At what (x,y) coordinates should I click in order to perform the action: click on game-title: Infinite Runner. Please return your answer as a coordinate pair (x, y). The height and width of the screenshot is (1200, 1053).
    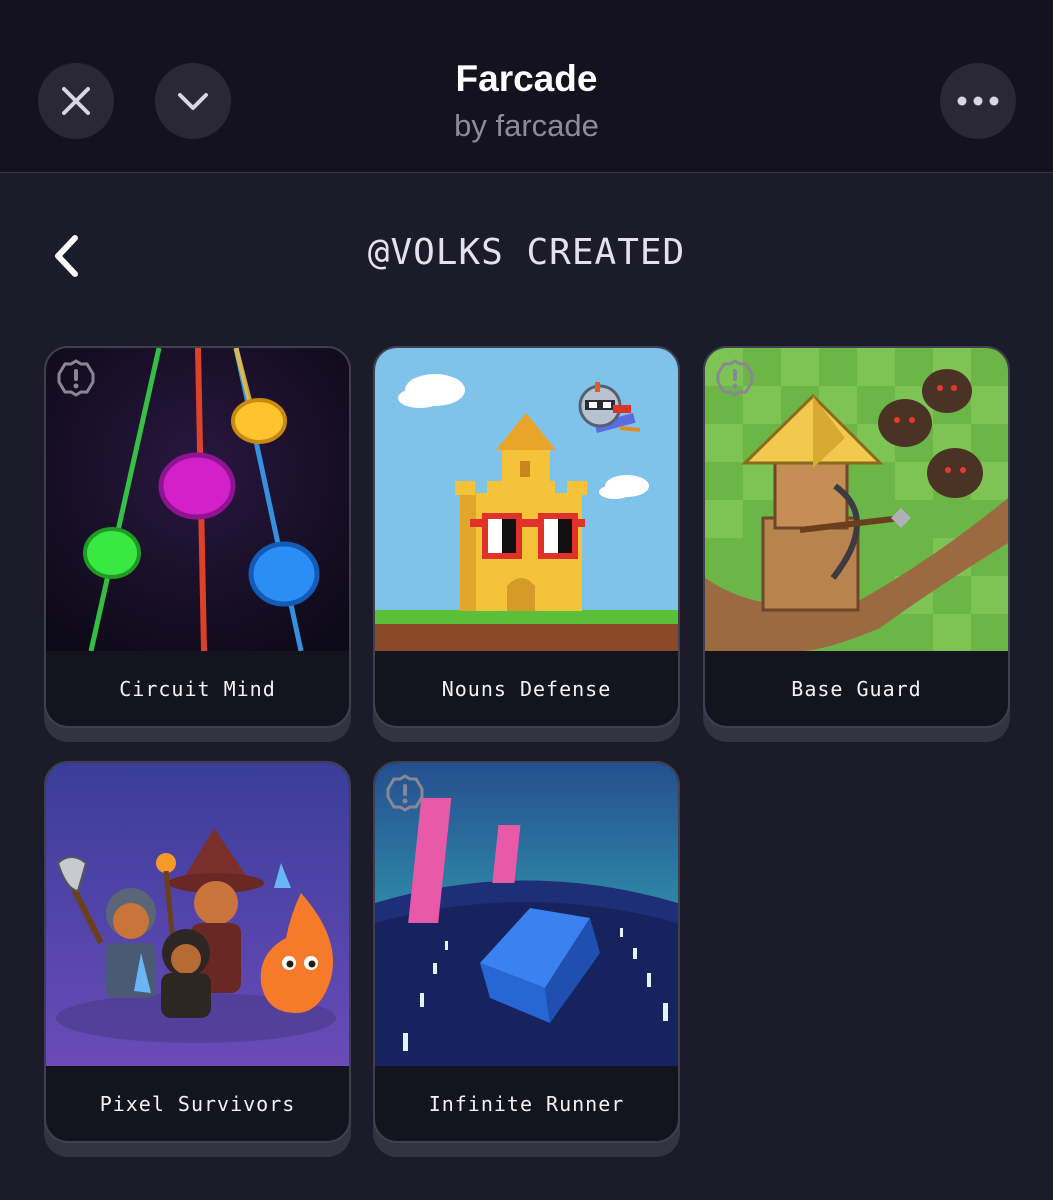
    Looking at the image, I should click on (526, 1103).